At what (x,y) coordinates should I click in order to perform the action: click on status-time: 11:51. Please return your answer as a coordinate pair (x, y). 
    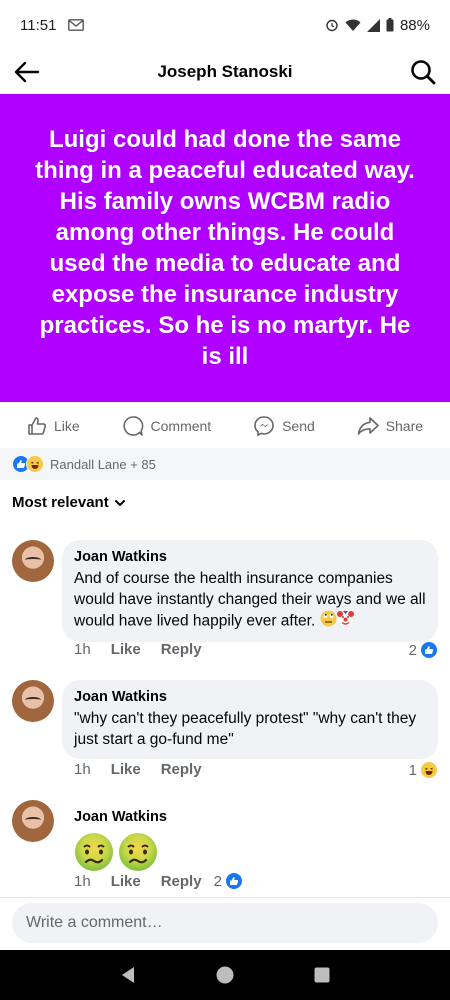
    Looking at the image, I should click on (38, 25).